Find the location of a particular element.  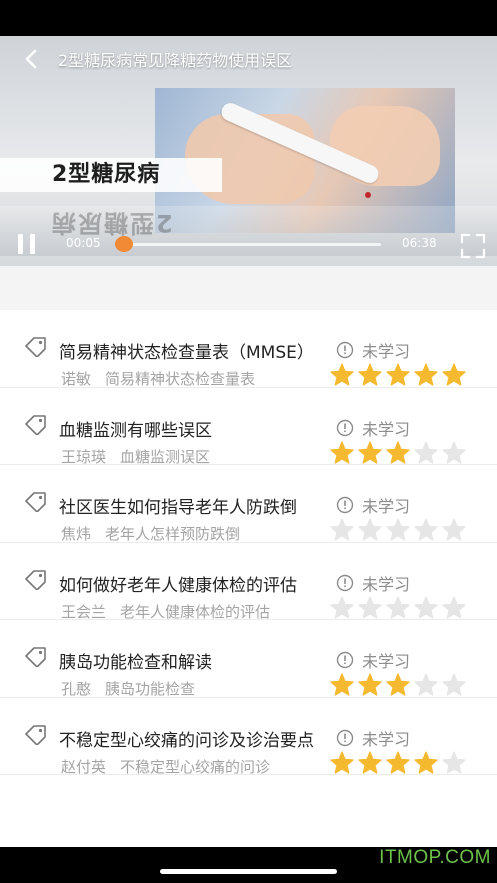

pause-icon is located at coordinates (28, 245).